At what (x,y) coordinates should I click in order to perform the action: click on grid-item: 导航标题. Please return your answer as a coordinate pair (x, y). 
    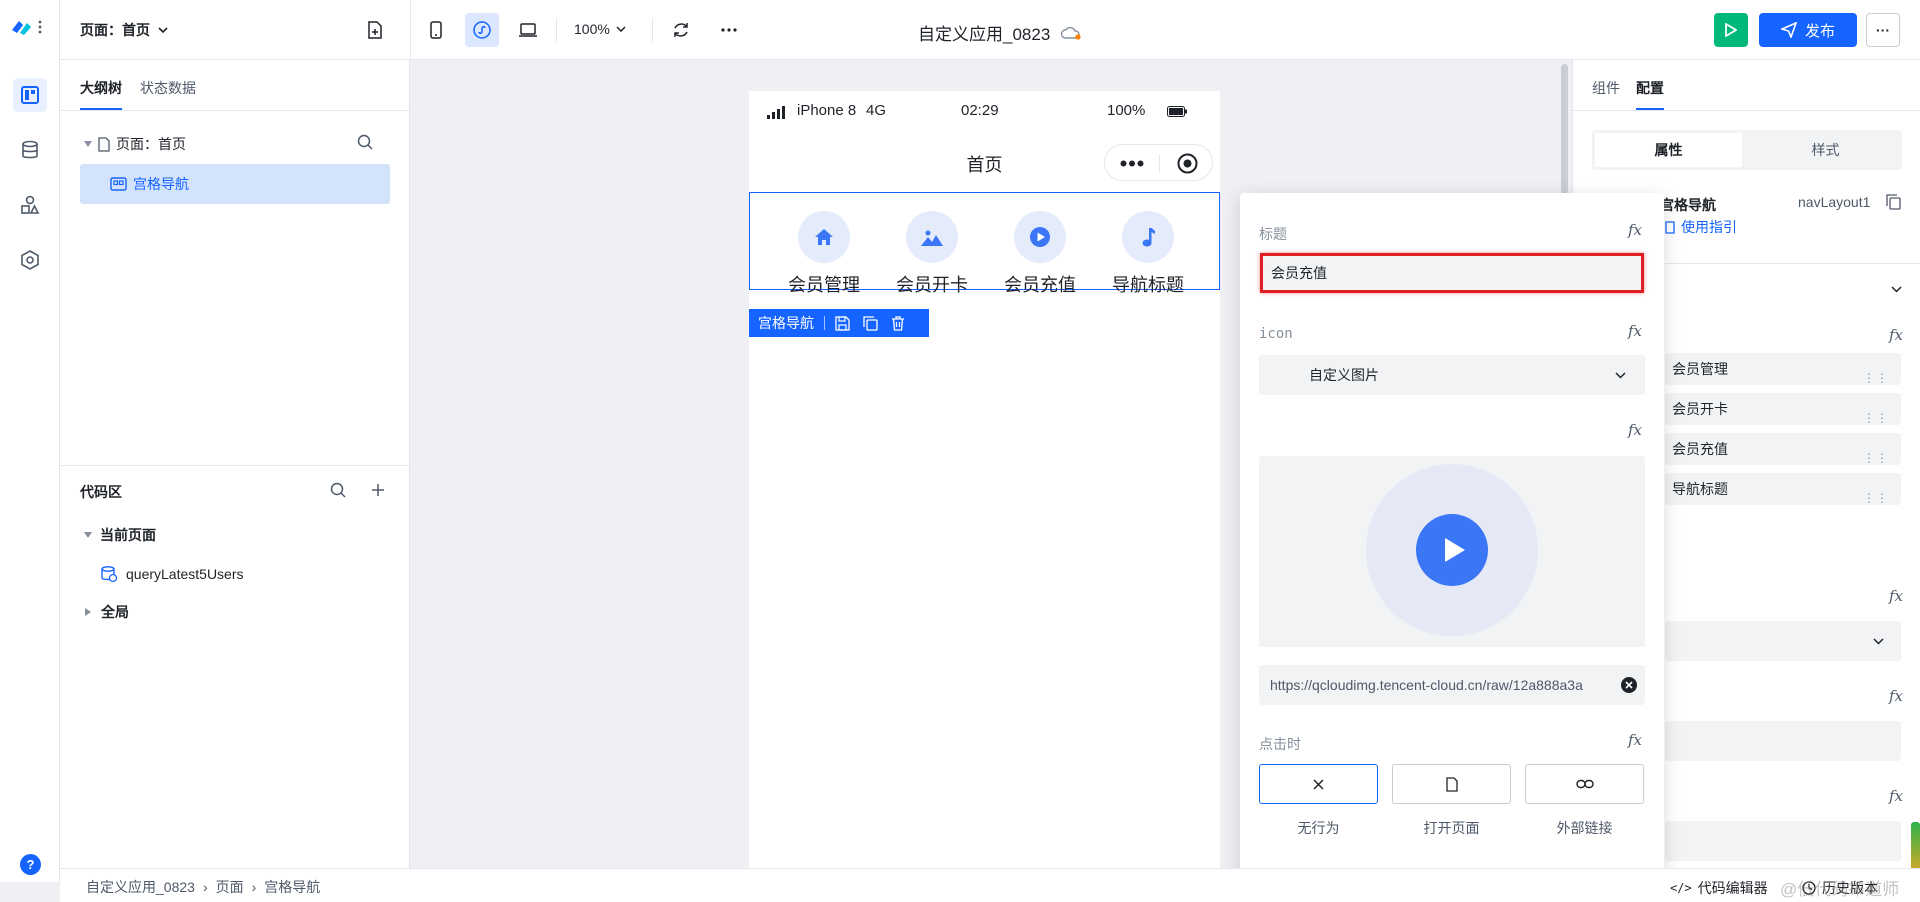
    Looking at the image, I should click on (1148, 254).